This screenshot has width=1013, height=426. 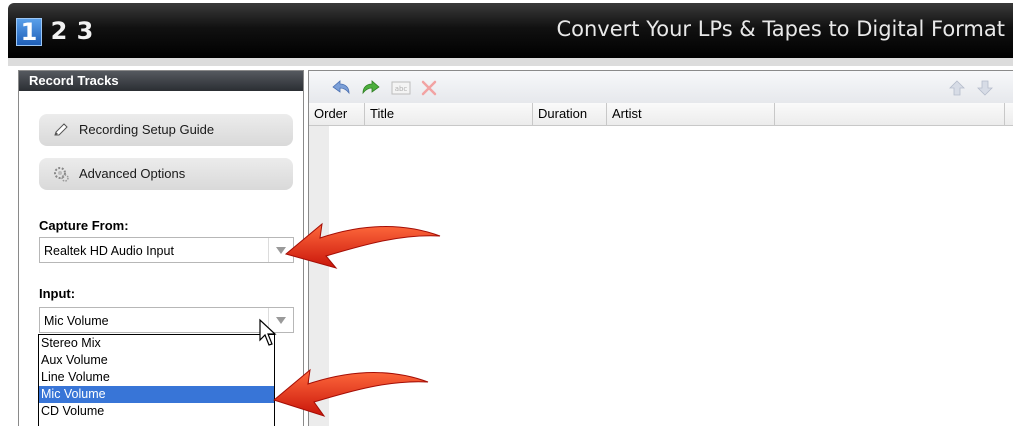 I want to click on panel-title: Record Tracks, so click(x=161, y=81).